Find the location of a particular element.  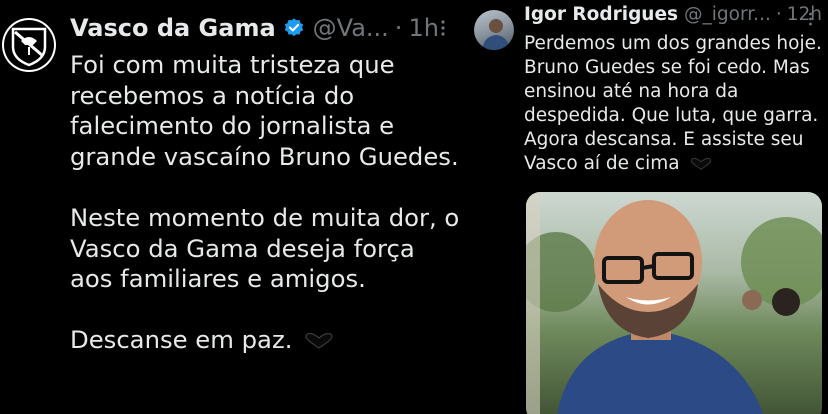

text-line: Perdemos um dos grandes hoje. is located at coordinates (673, 43).